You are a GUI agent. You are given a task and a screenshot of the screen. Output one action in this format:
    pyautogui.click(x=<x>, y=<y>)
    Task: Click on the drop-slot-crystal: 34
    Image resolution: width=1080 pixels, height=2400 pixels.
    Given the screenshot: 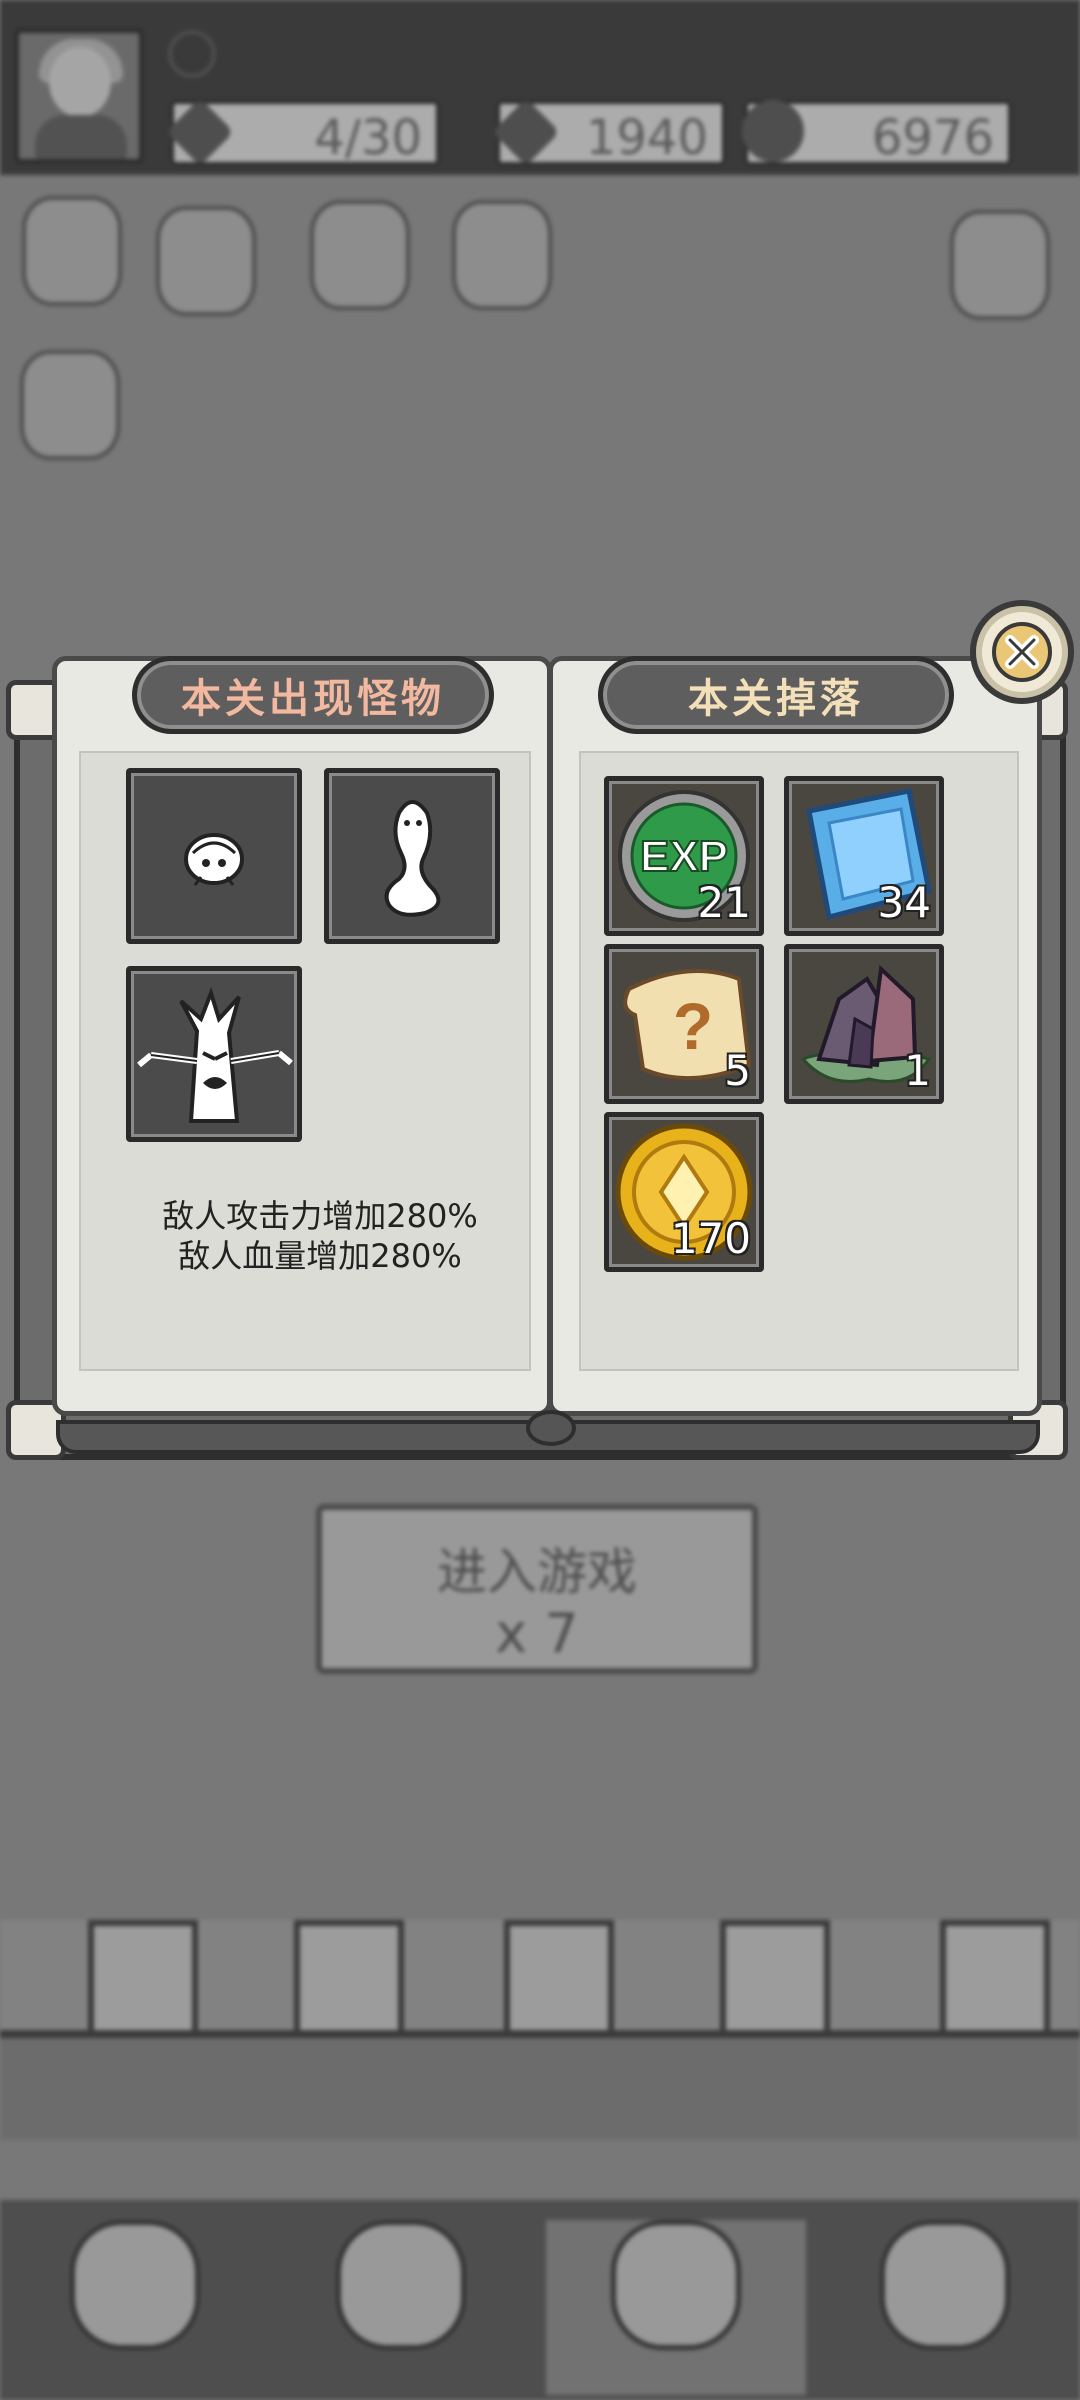 What is the action you would take?
    pyautogui.click(x=864, y=856)
    